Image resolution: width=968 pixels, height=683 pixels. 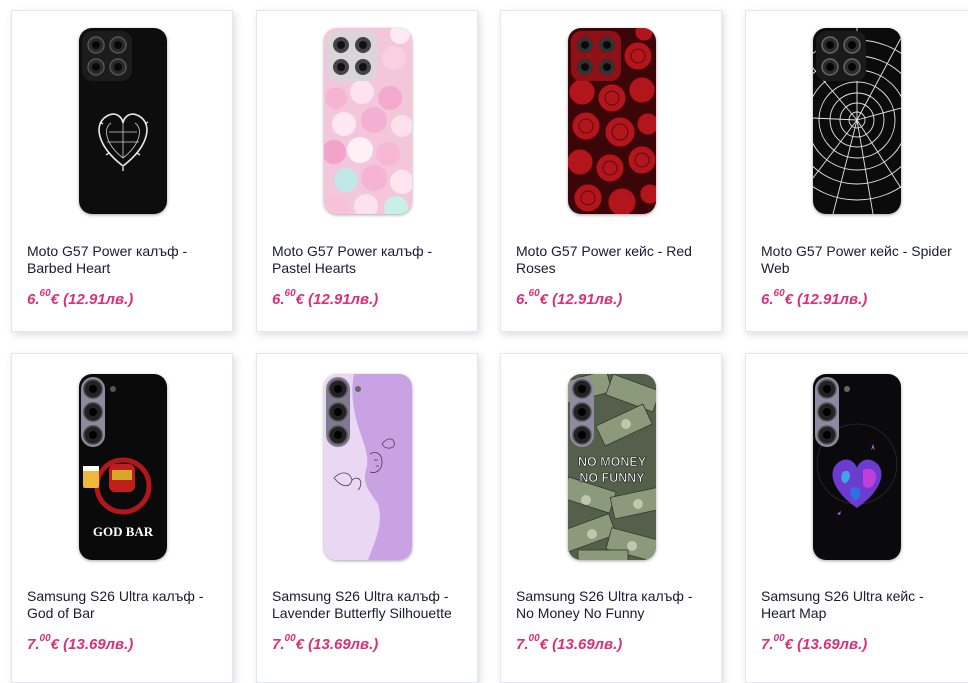 What do you see at coordinates (124, 260) in the screenshot?
I see `product-name: Moto G57 Power калъф - Barbed Heart` at bounding box center [124, 260].